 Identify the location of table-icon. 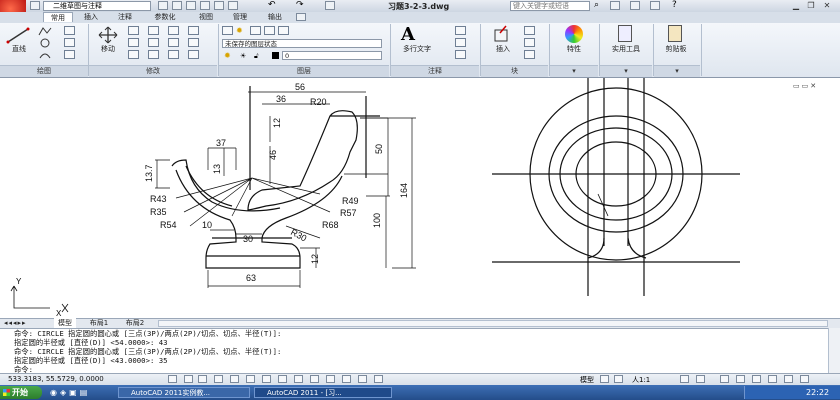
(460, 54).